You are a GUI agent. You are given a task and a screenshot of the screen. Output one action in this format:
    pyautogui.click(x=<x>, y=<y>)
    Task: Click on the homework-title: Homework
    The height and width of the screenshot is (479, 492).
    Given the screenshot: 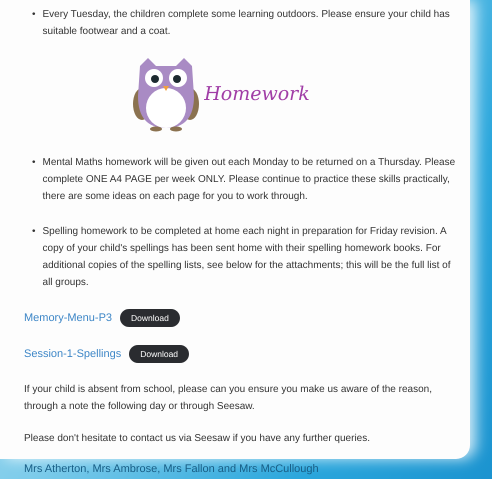 What is the action you would take?
    pyautogui.click(x=257, y=94)
    